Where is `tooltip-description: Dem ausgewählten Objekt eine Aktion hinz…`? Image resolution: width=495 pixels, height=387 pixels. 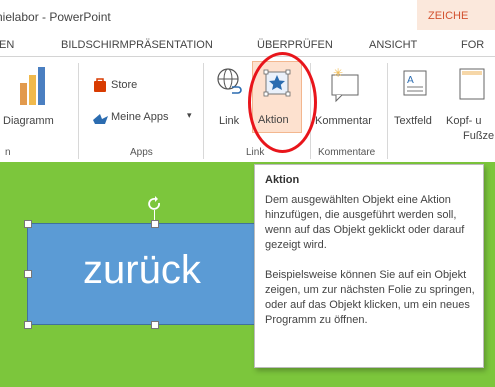 tooltip-description: Dem ausgewählten Objekt eine Aktion hinz… is located at coordinates (365, 222).